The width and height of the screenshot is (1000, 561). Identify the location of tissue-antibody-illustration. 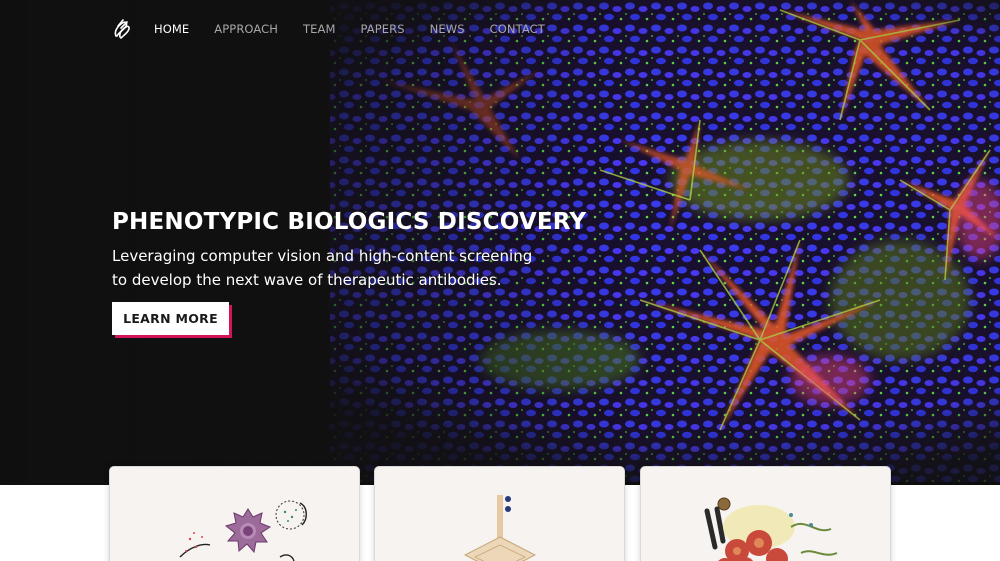
(771, 529).